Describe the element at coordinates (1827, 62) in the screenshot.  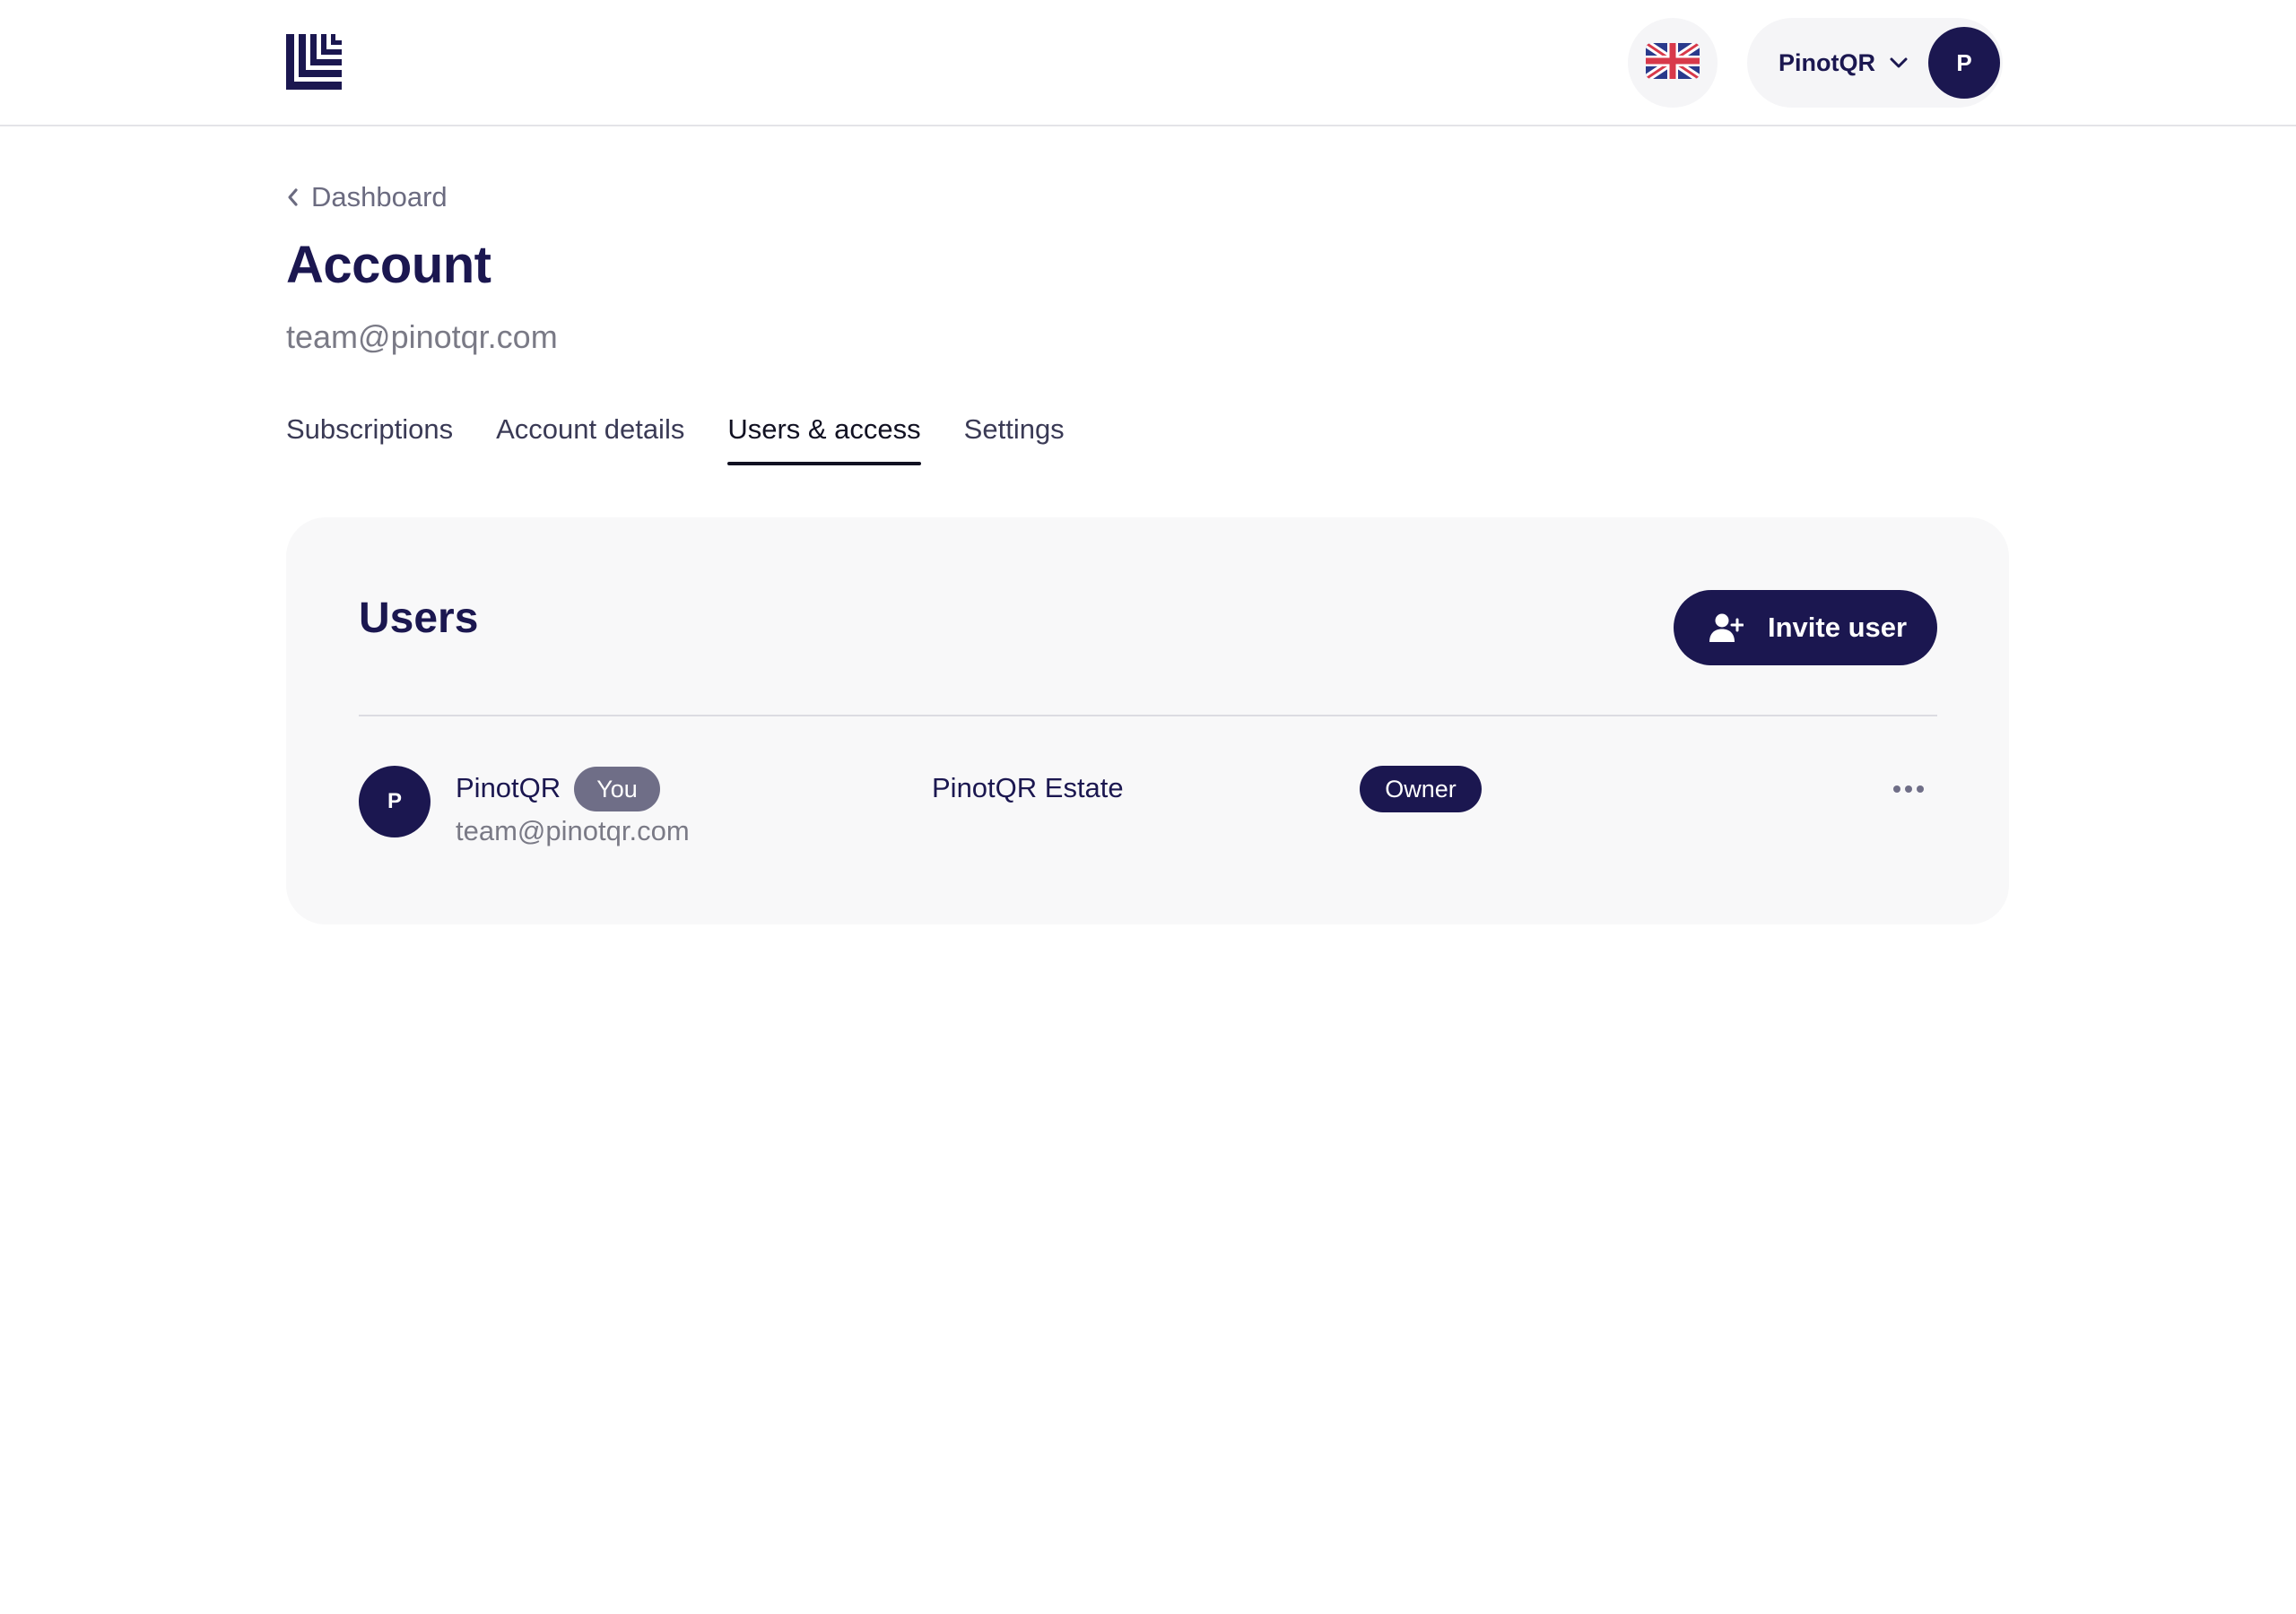
I see `account-menu-name: PinotQR` at that location.